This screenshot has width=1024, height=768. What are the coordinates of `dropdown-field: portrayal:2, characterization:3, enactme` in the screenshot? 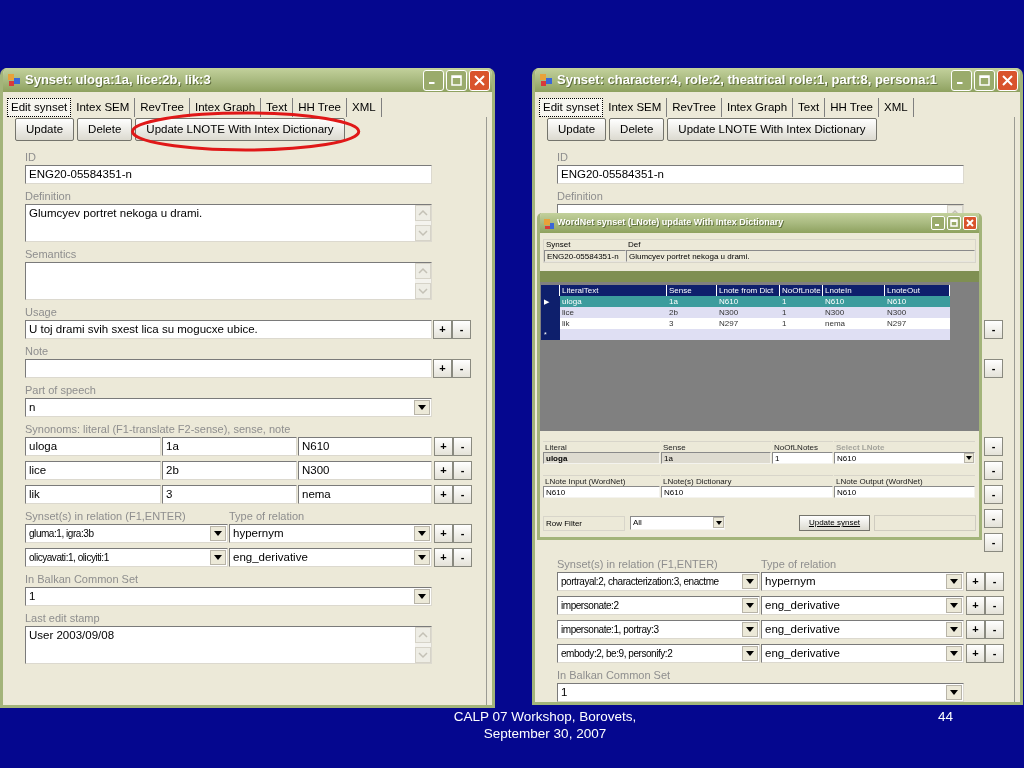 It's located at (658, 581).